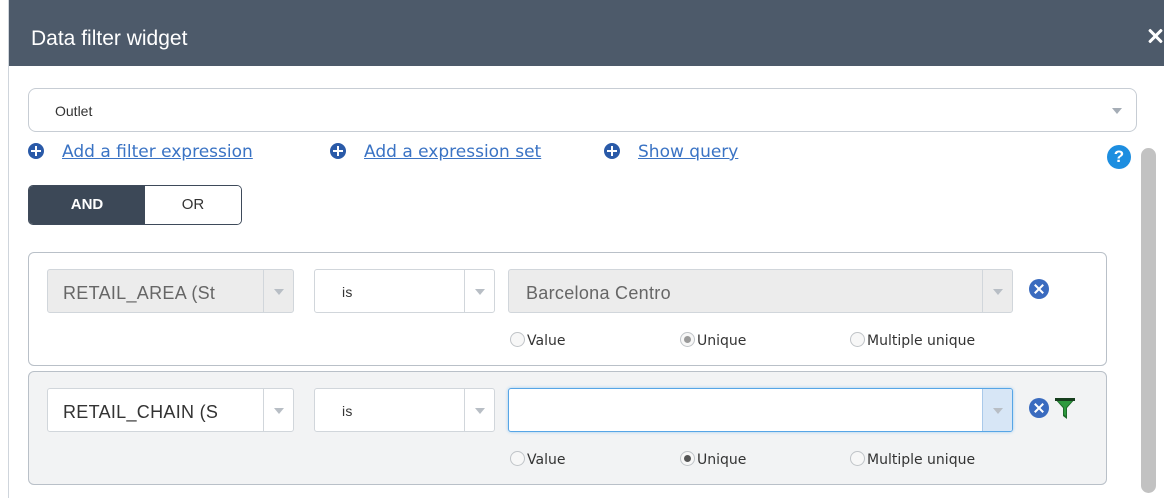  Describe the element at coordinates (760, 410) in the screenshot. I see `value-select` at that location.